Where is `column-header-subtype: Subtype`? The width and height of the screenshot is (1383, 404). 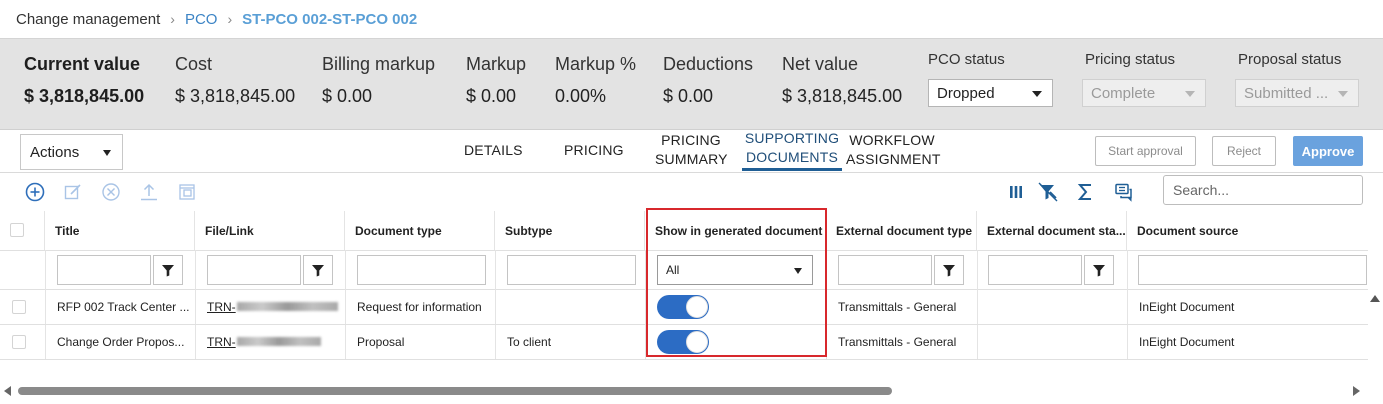 column-header-subtype: Subtype is located at coordinates (570, 230).